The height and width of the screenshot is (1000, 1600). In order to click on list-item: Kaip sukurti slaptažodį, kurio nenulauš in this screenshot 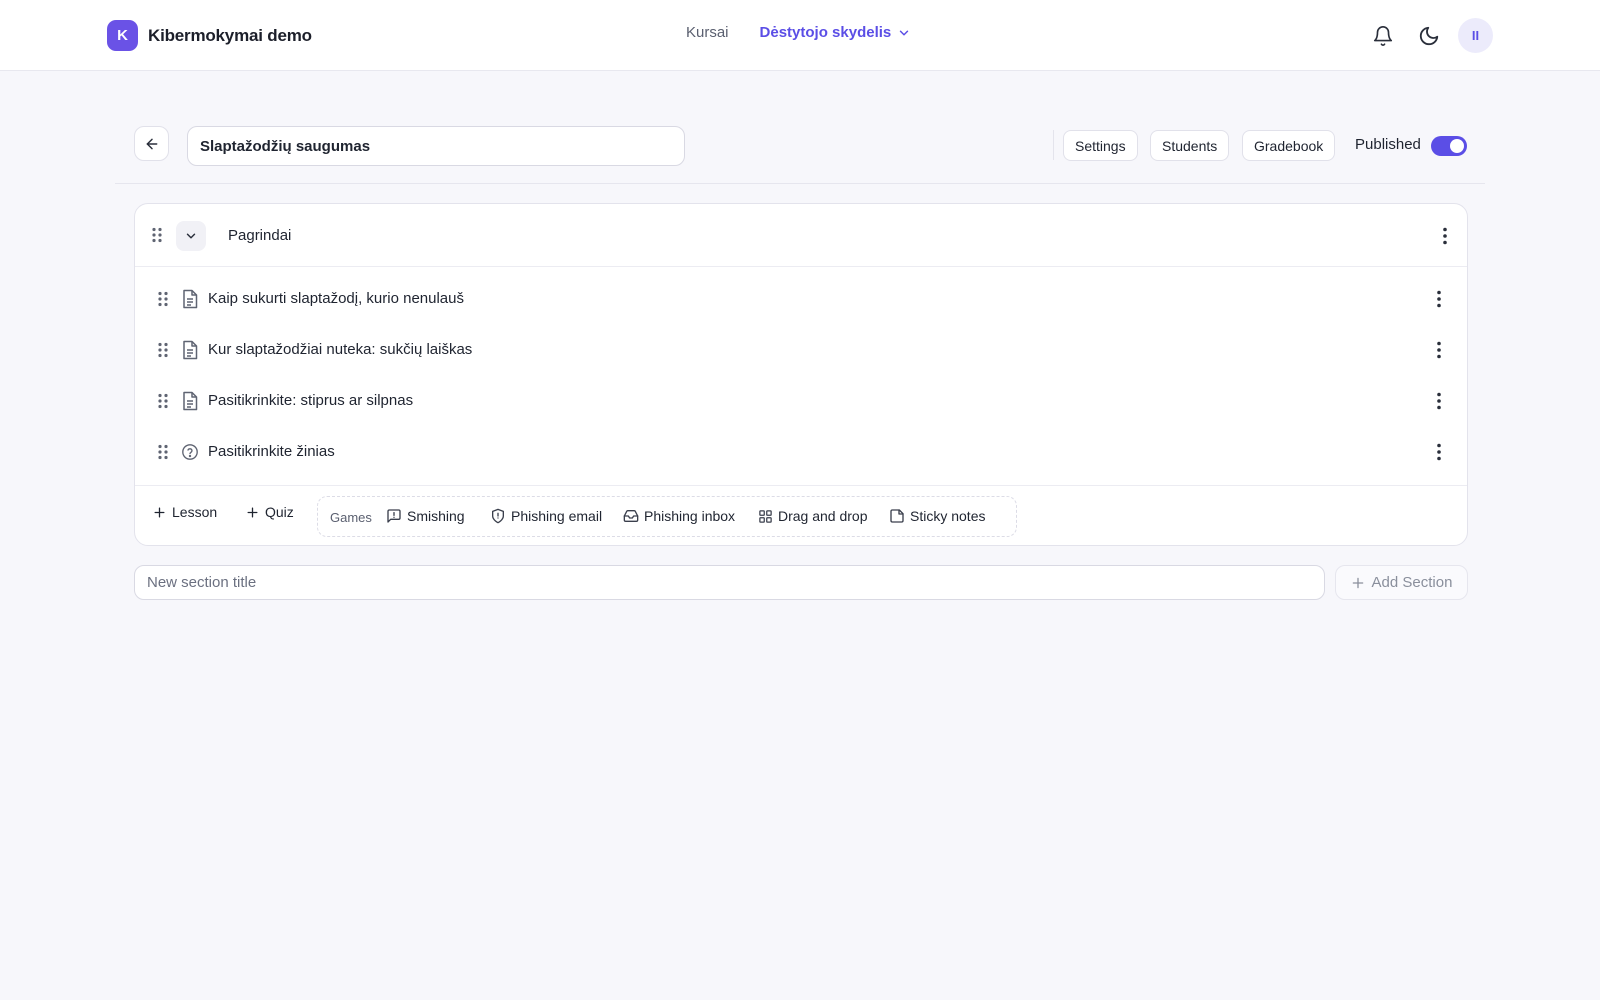, I will do `click(801, 299)`.